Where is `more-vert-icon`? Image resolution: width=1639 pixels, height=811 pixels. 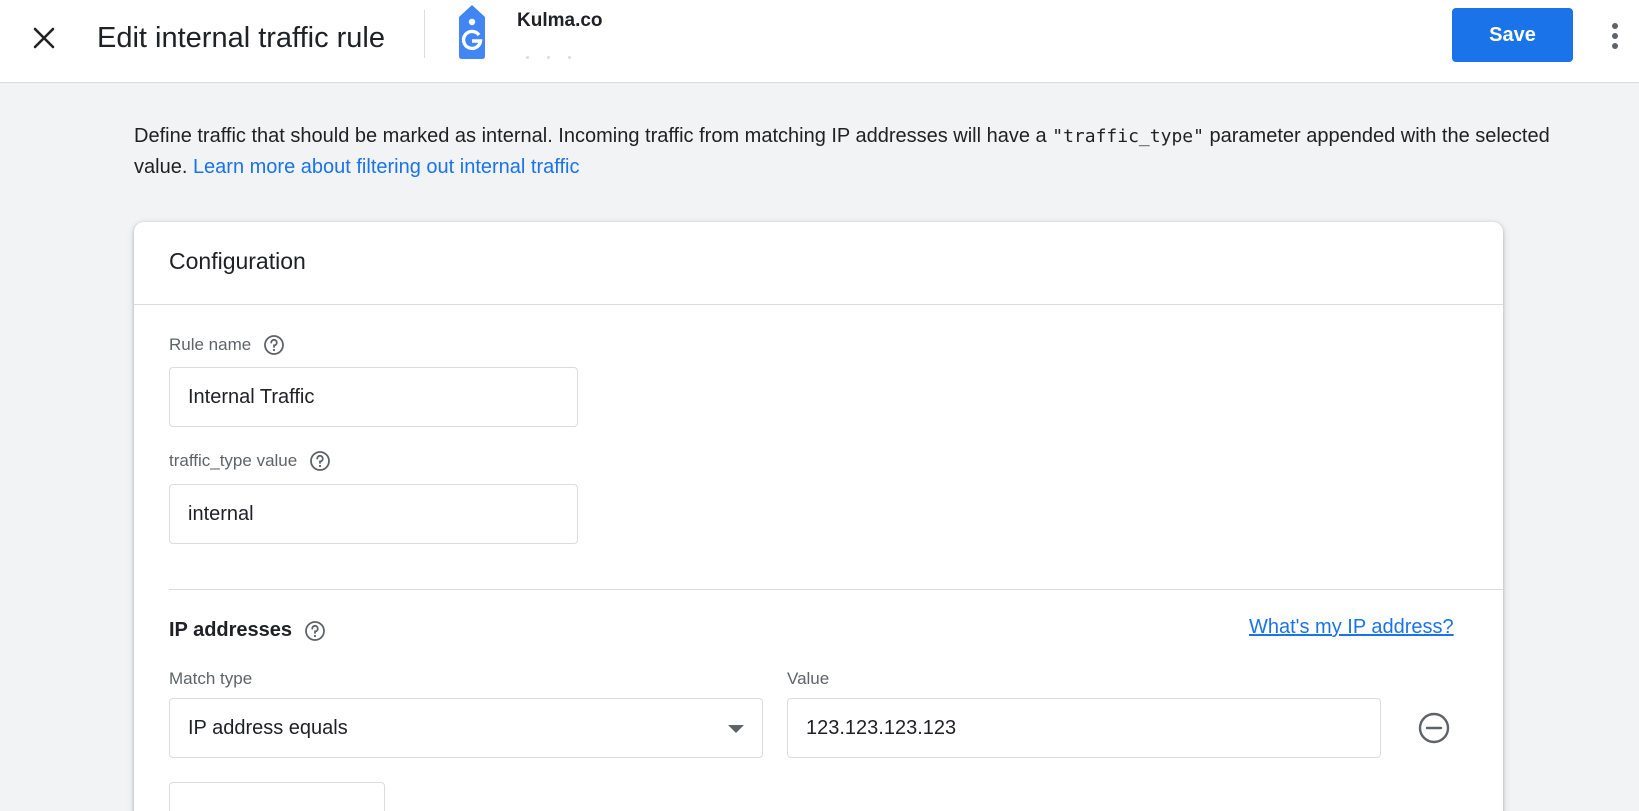 more-vert-icon is located at coordinates (1615, 36).